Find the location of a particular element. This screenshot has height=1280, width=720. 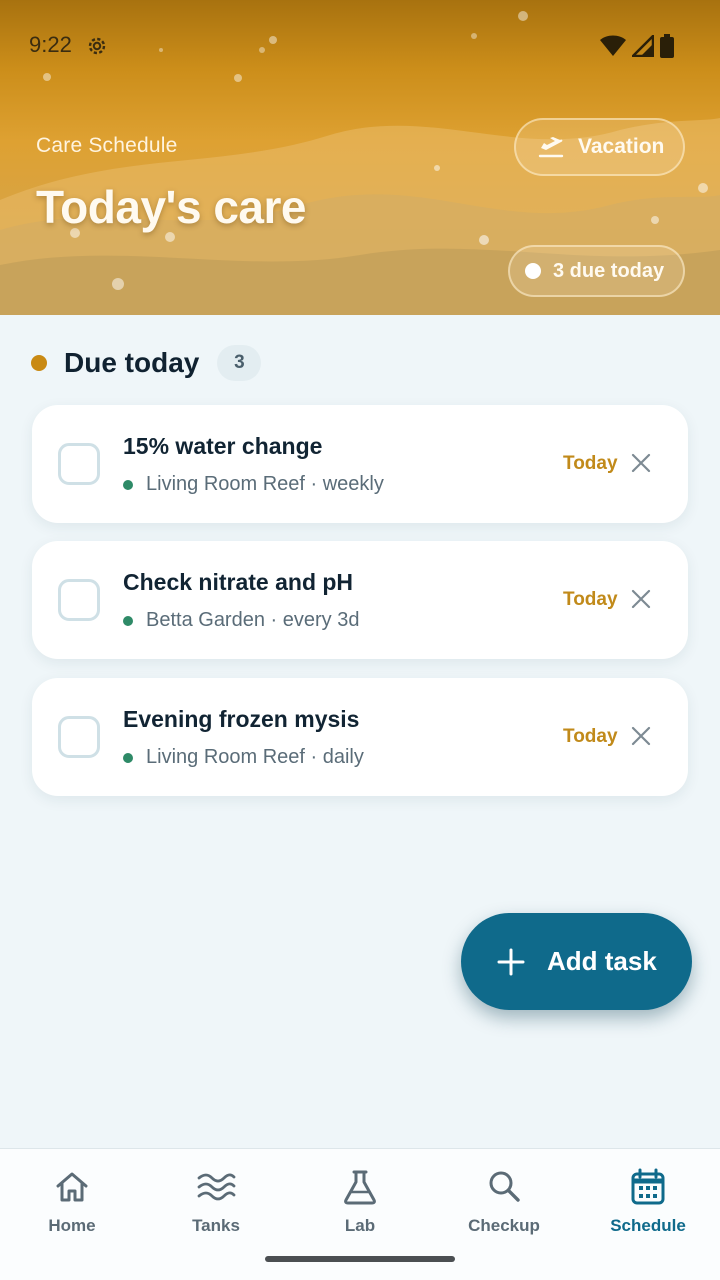

section-header-due-today: Due today 3 is located at coordinates (146, 363).